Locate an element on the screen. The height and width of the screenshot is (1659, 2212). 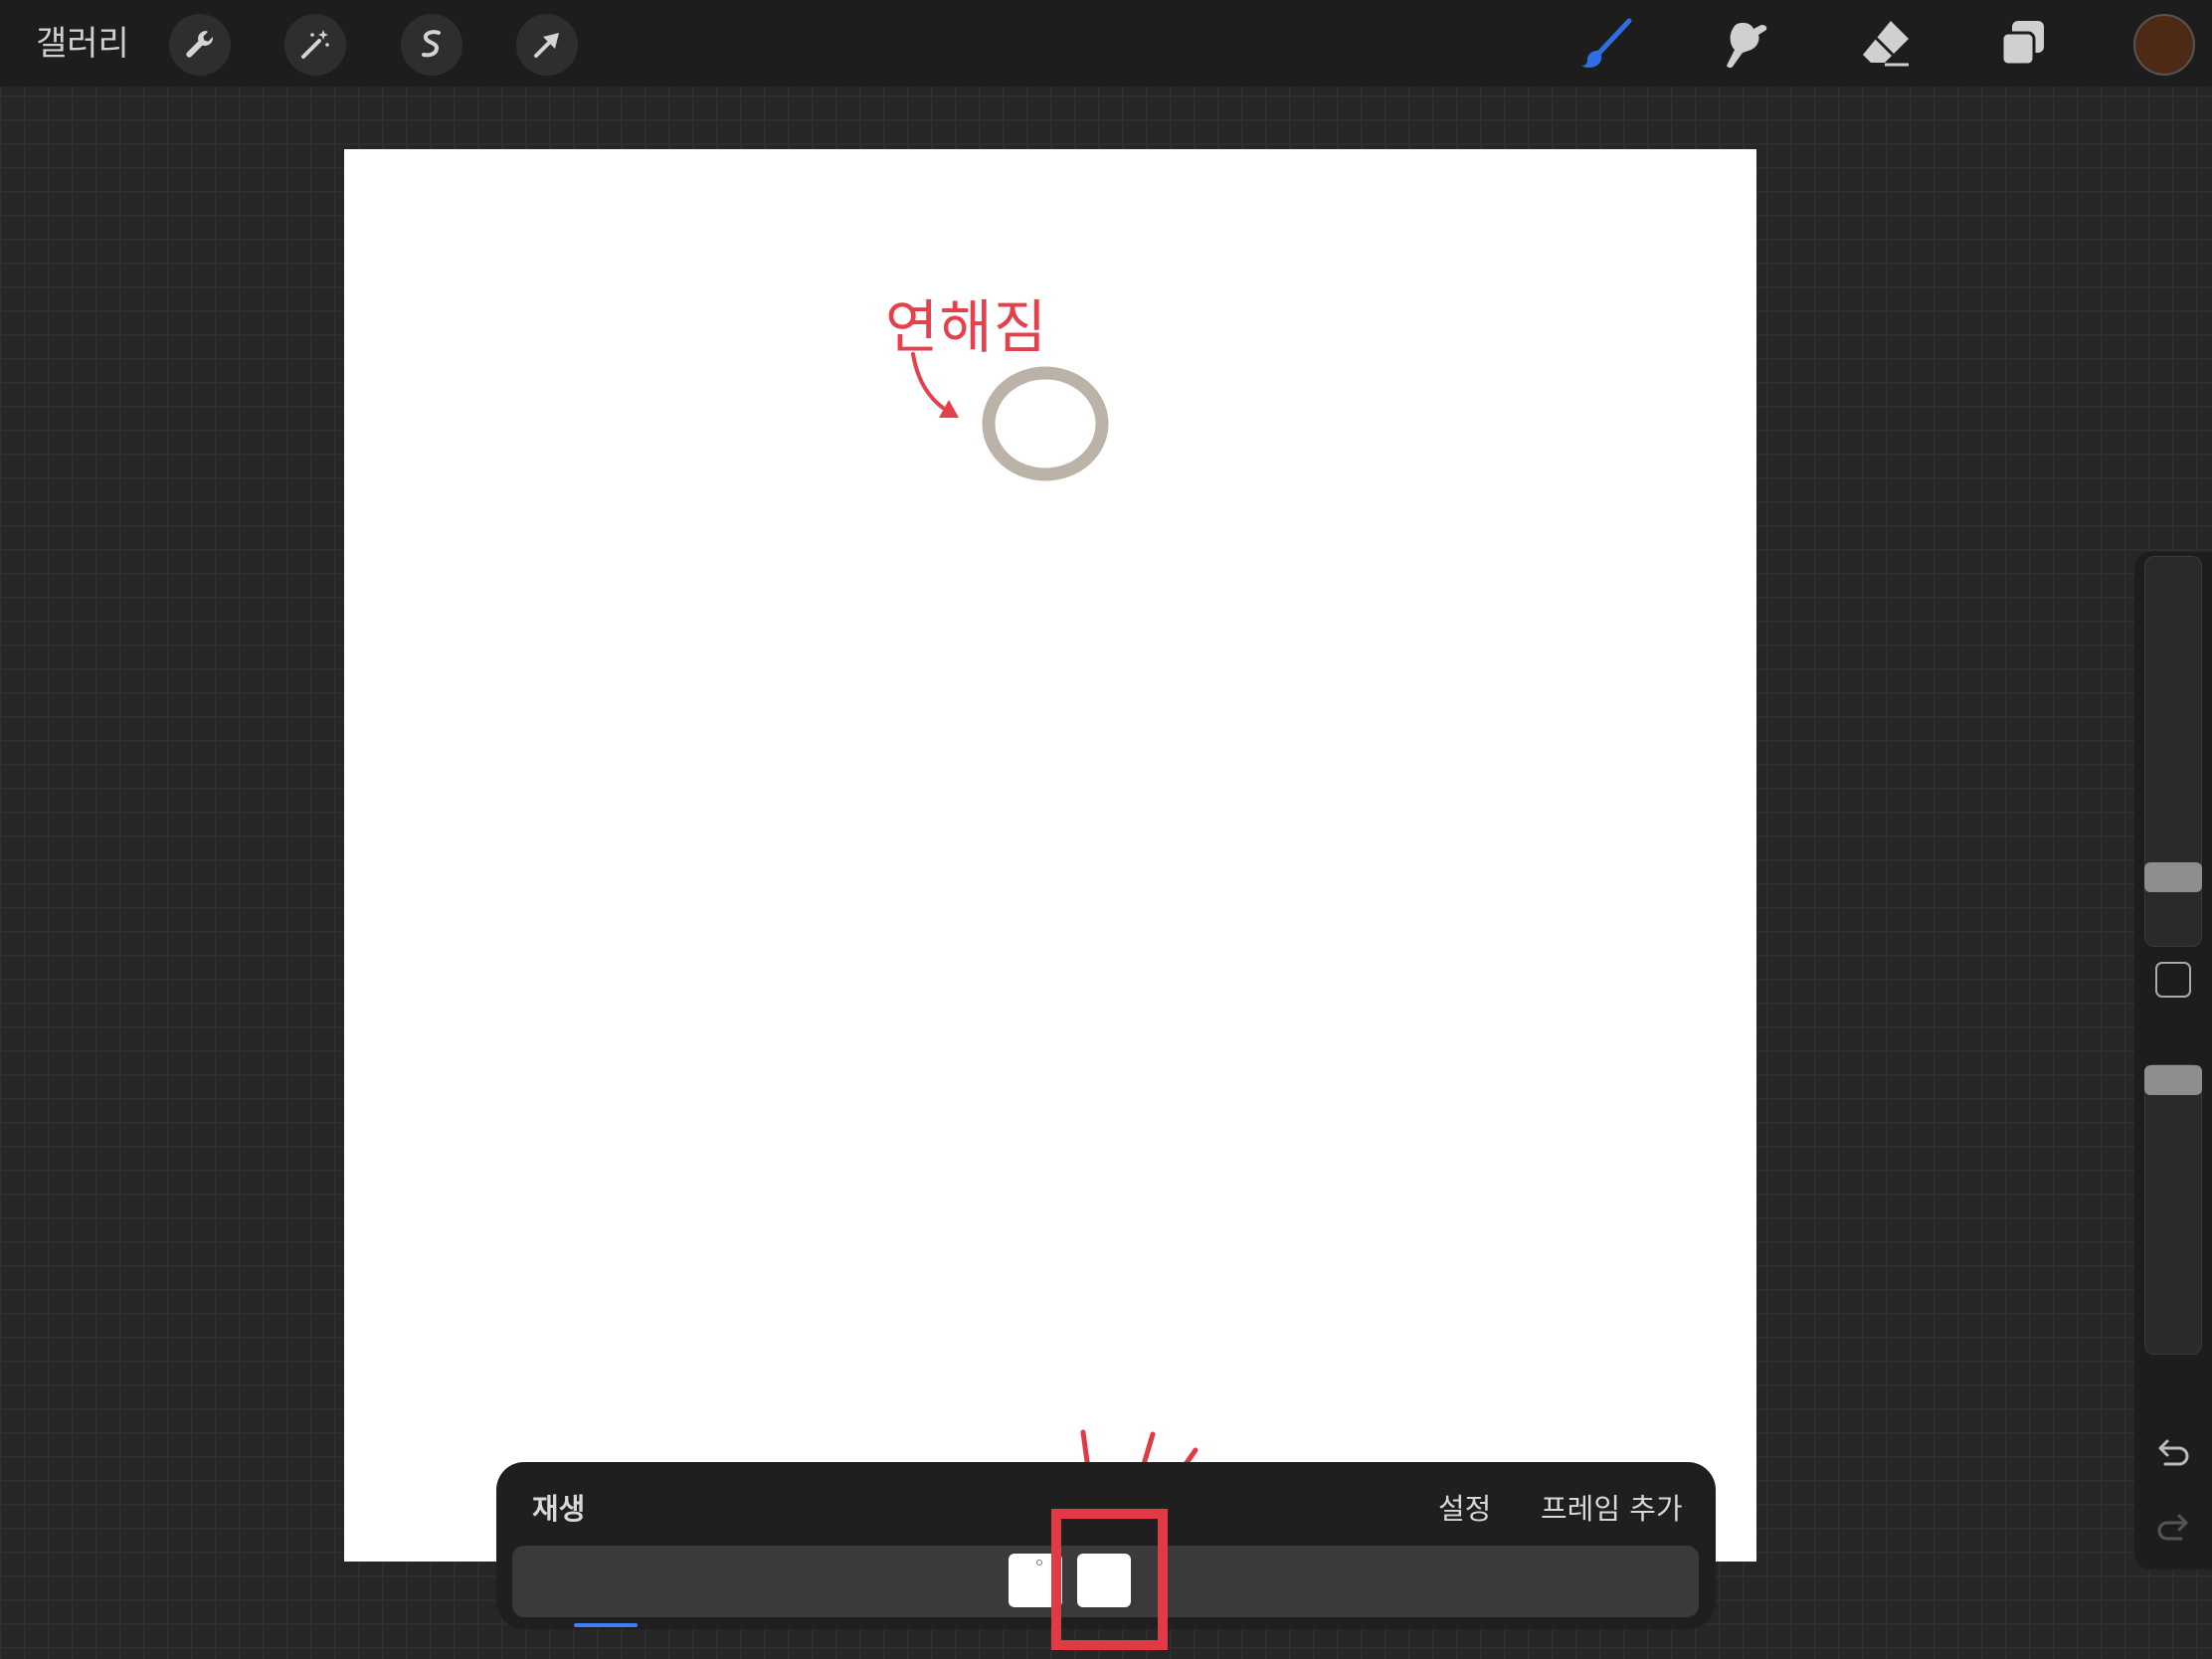
eraser-icon is located at coordinates (1886, 44).